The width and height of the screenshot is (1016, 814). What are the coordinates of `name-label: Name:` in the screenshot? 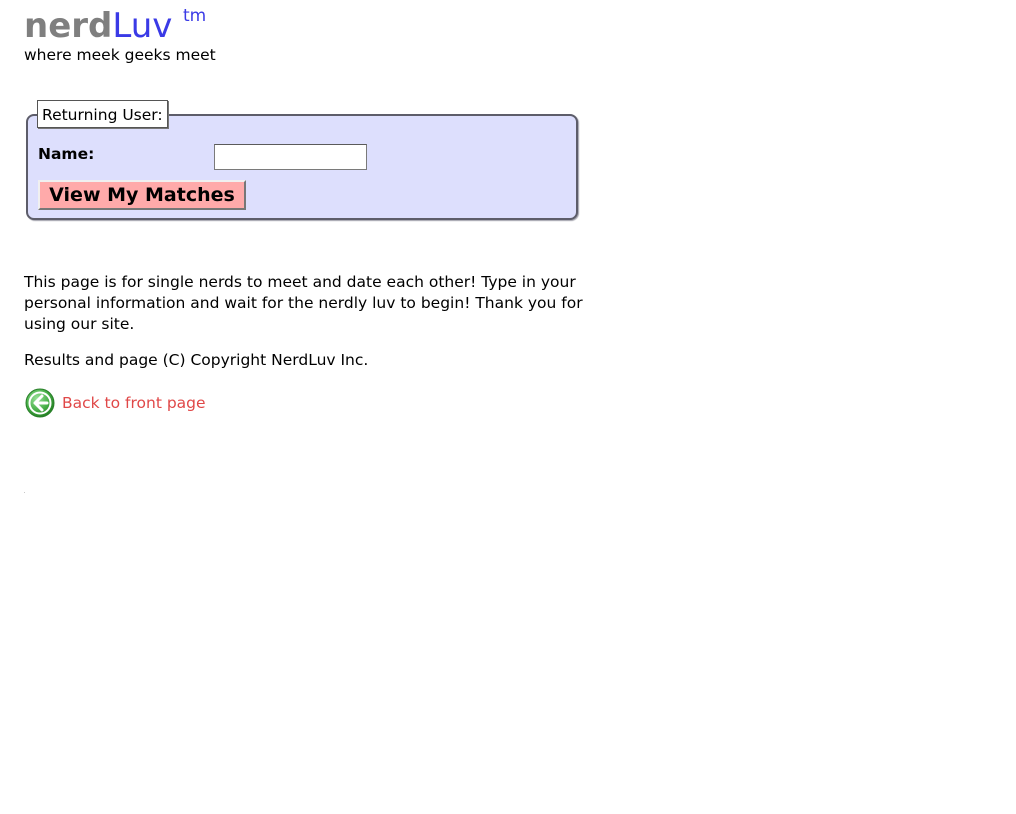 It's located at (66, 154).